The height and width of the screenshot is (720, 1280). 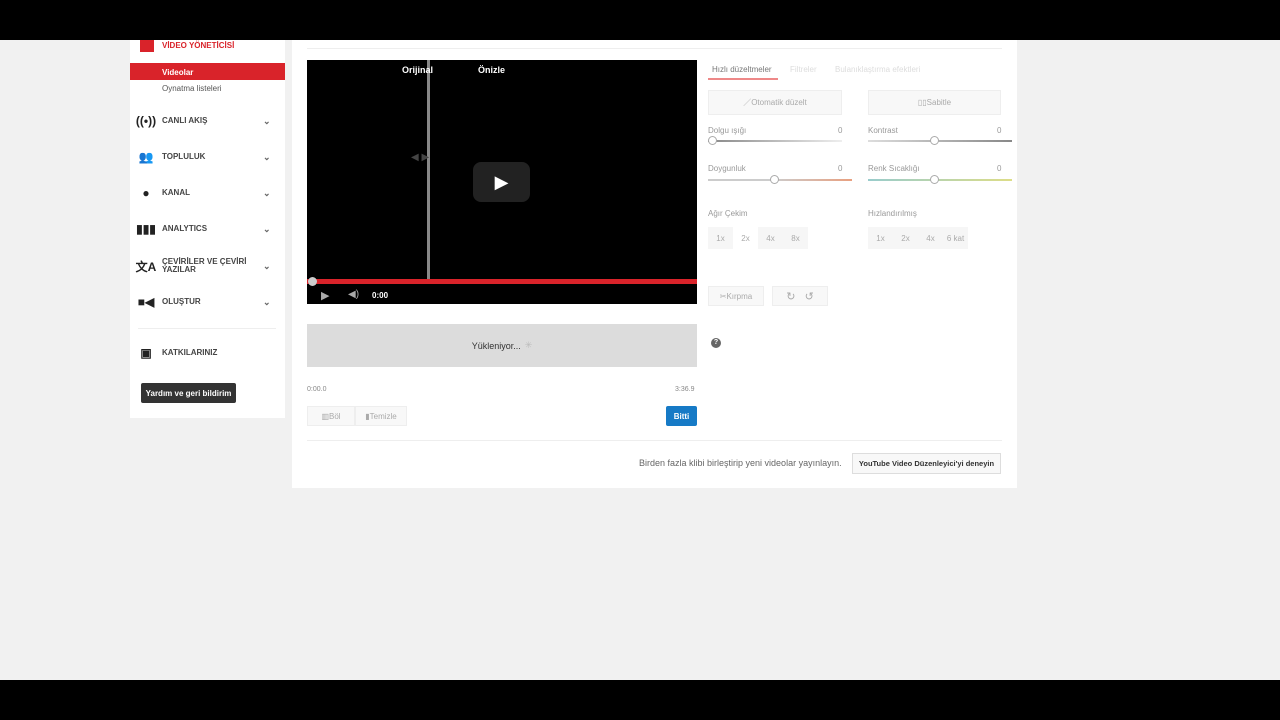 What do you see at coordinates (146, 353) in the screenshot?
I see `contributions-icon: ▣` at bounding box center [146, 353].